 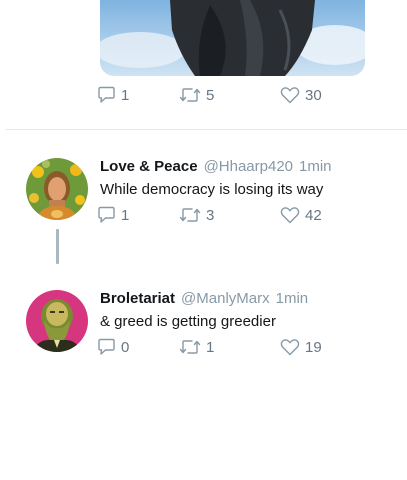 What do you see at coordinates (149, 166) in the screenshot?
I see `display-name: Love & Peace` at bounding box center [149, 166].